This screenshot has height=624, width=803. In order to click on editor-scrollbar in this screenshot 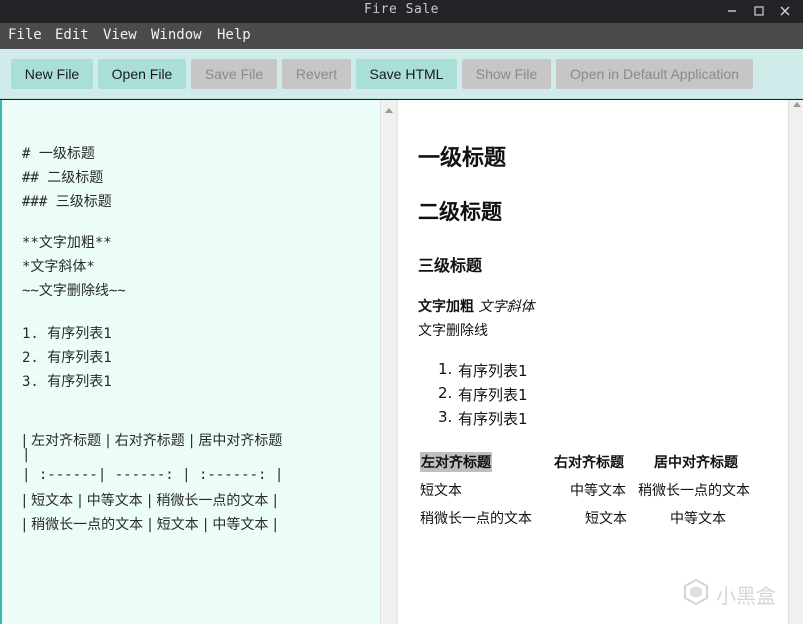, I will do `click(388, 362)`.